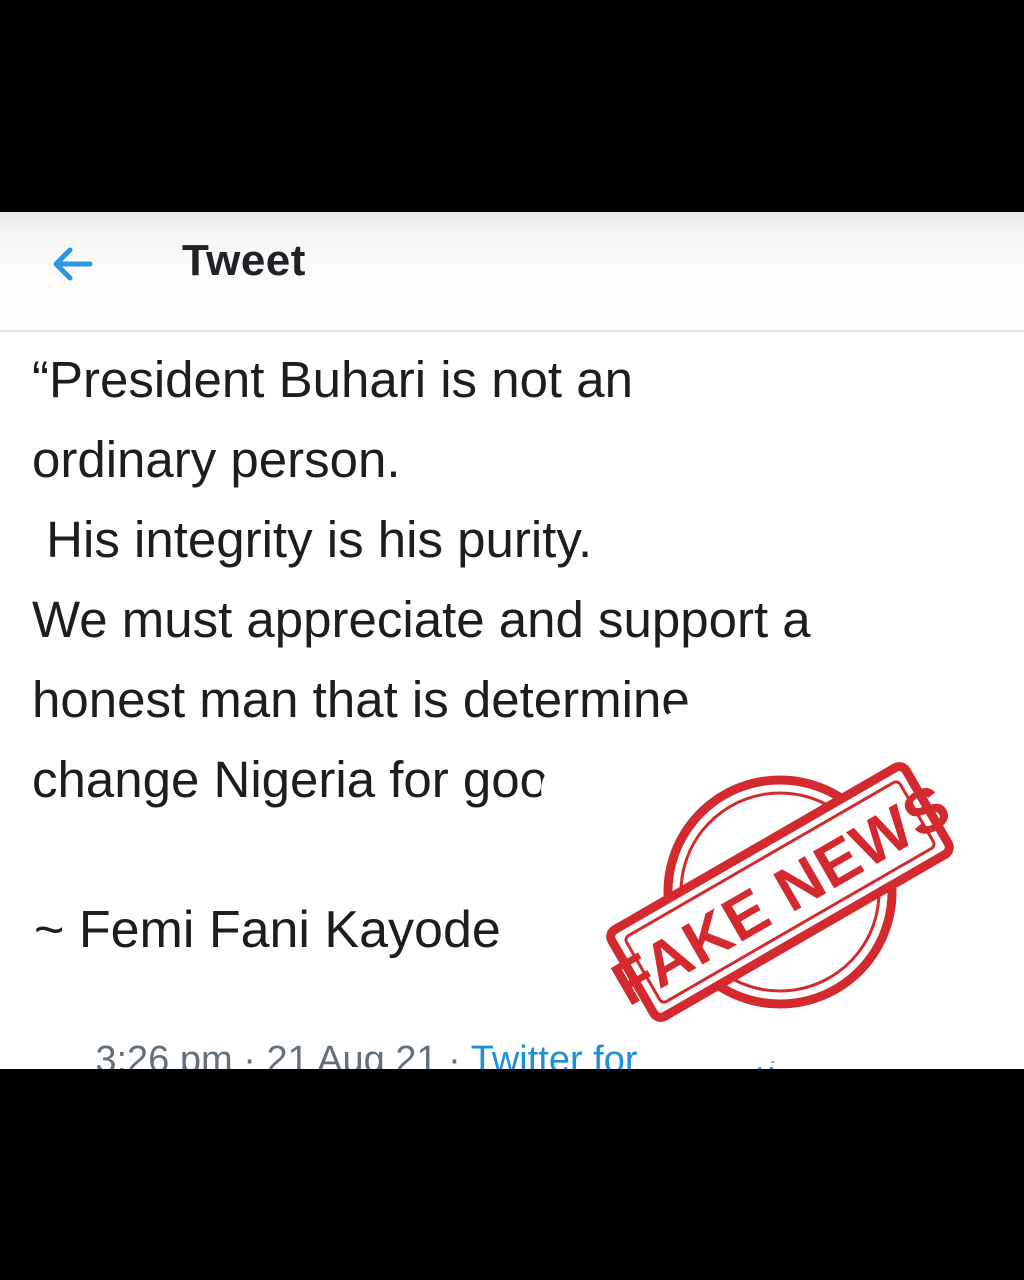 The width and height of the screenshot is (1024, 1280). I want to click on arrow-left-icon, so click(73, 264).